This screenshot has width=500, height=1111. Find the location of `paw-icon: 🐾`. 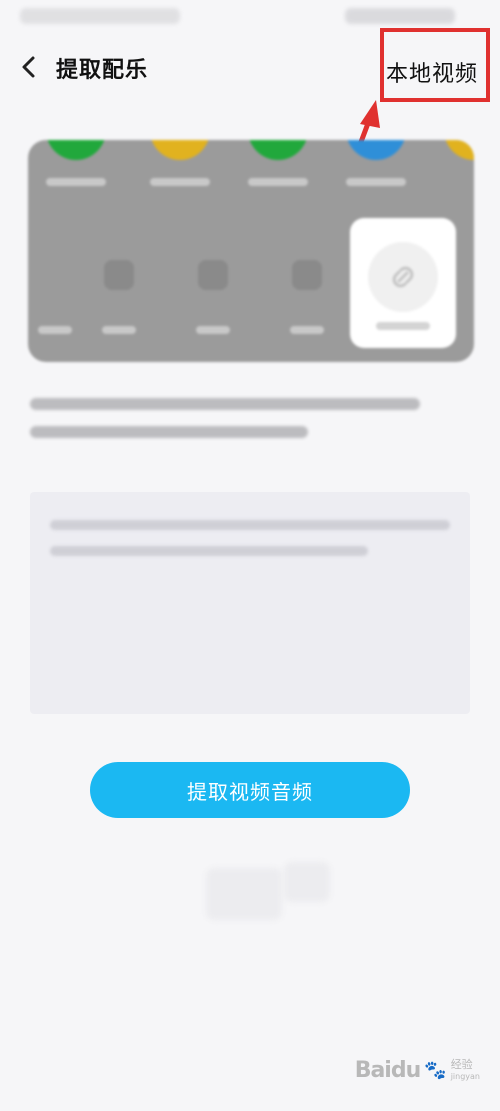

paw-icon: 🐾 is located at coordinates (435, 1070).